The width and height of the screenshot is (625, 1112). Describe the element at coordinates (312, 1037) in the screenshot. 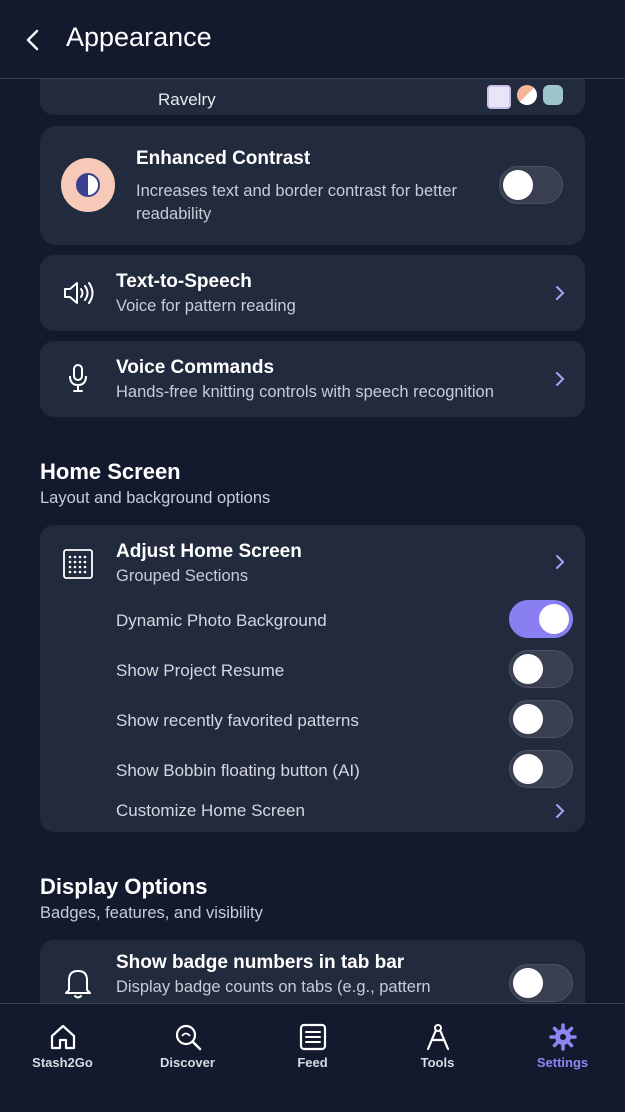

I see `feed-icon` at that location.